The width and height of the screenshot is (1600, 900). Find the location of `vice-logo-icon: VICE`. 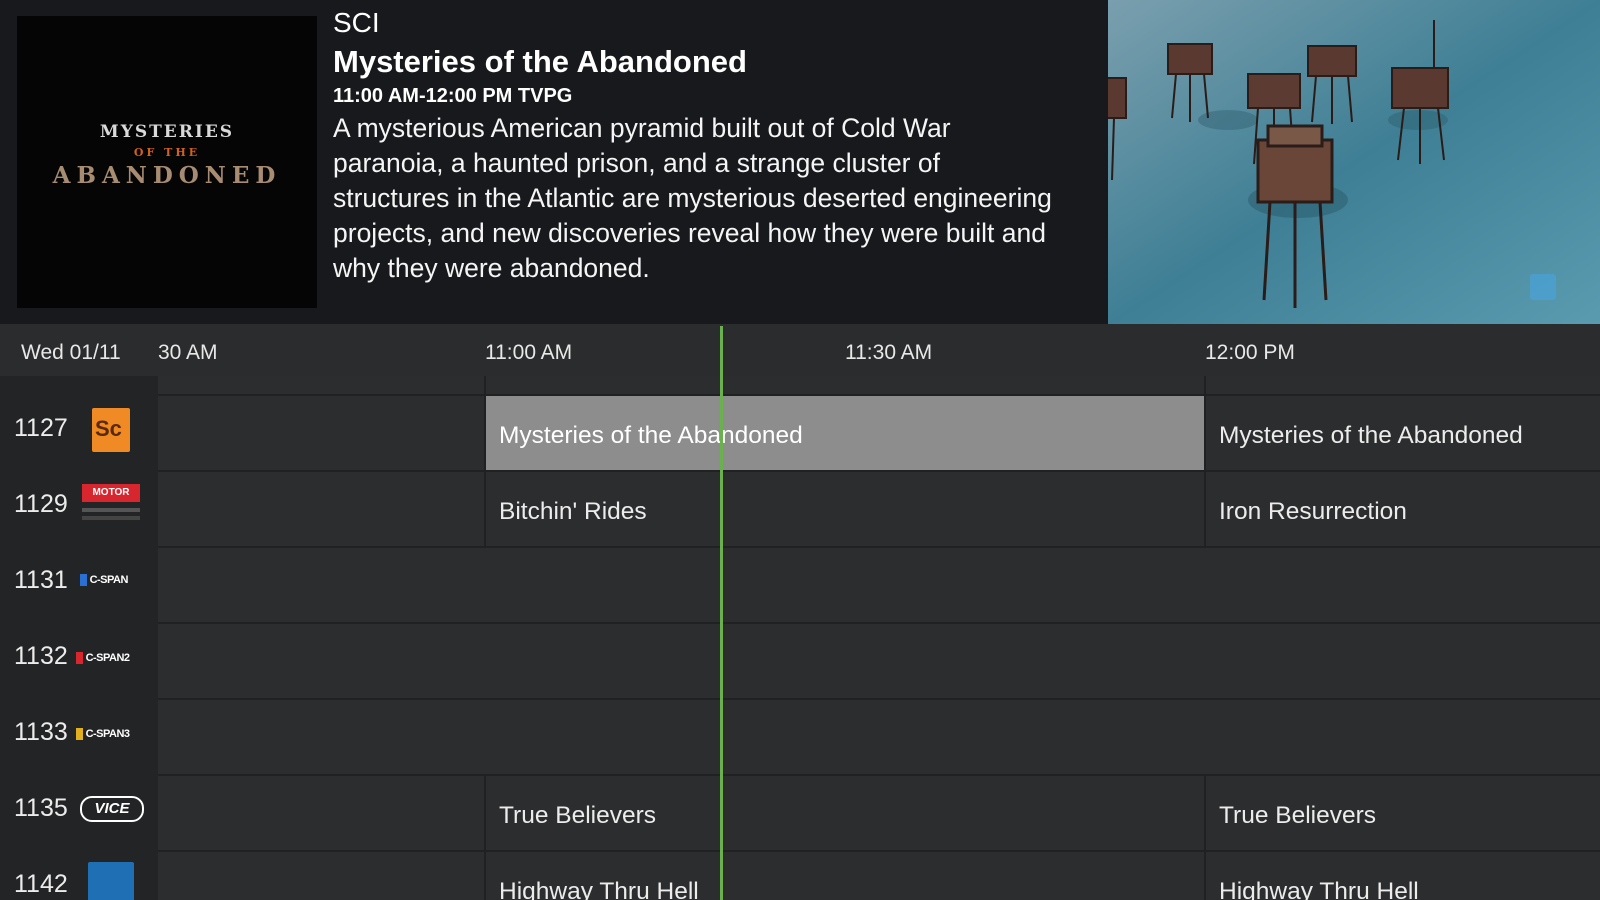

vice-logo-icon: VICE is located at coordinates (112, 809).